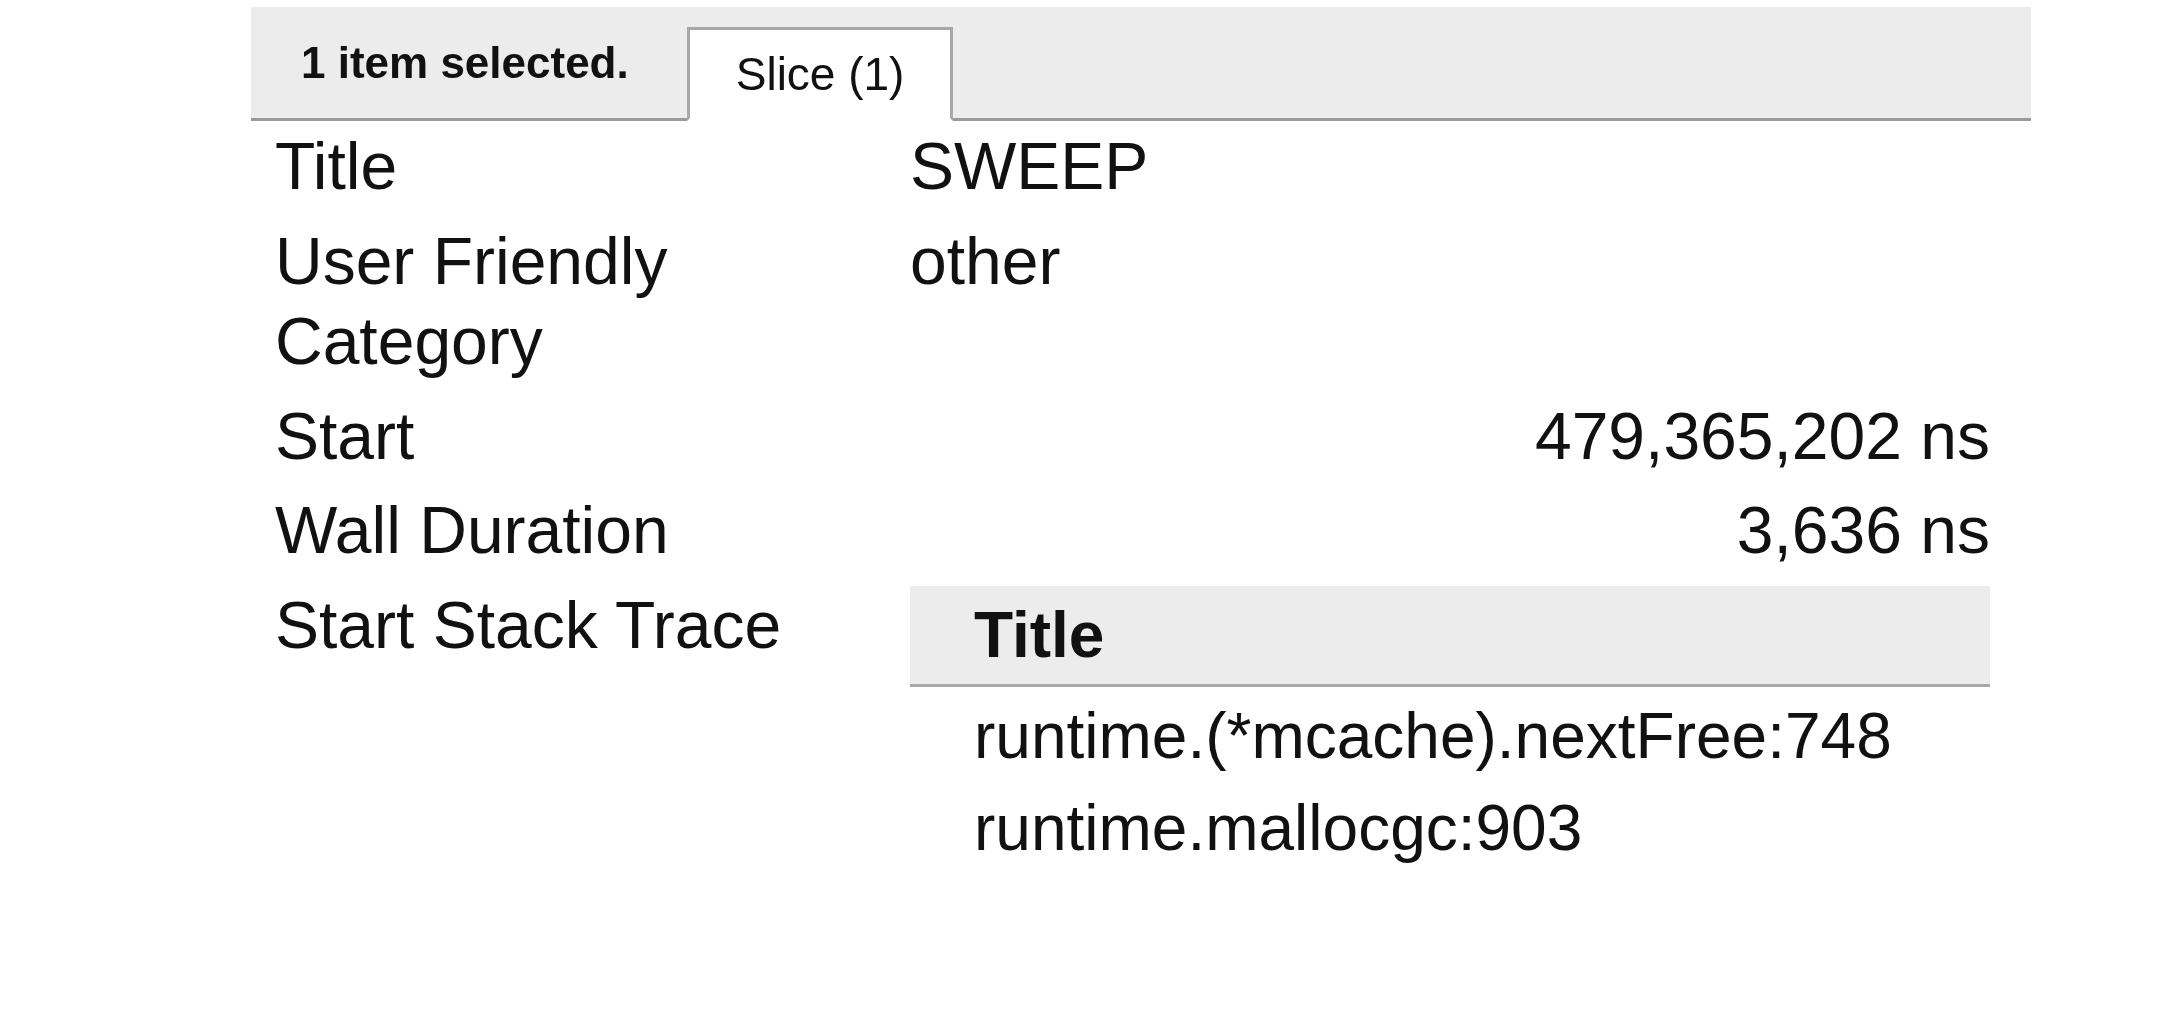  What do you see at coordinates (345, 436) in the screenshot?
I see `property-label: Start` at bounding box center [345, 436].